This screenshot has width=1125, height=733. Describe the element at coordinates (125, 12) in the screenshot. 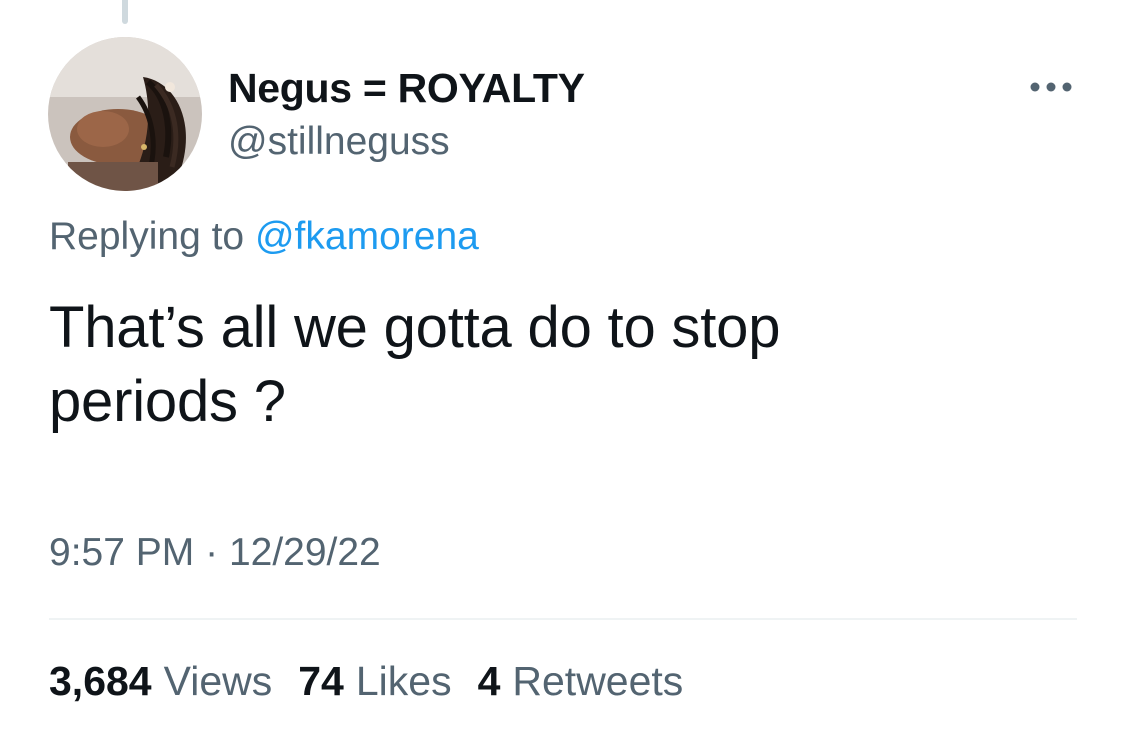

I see `thread-connector-line` at that location.